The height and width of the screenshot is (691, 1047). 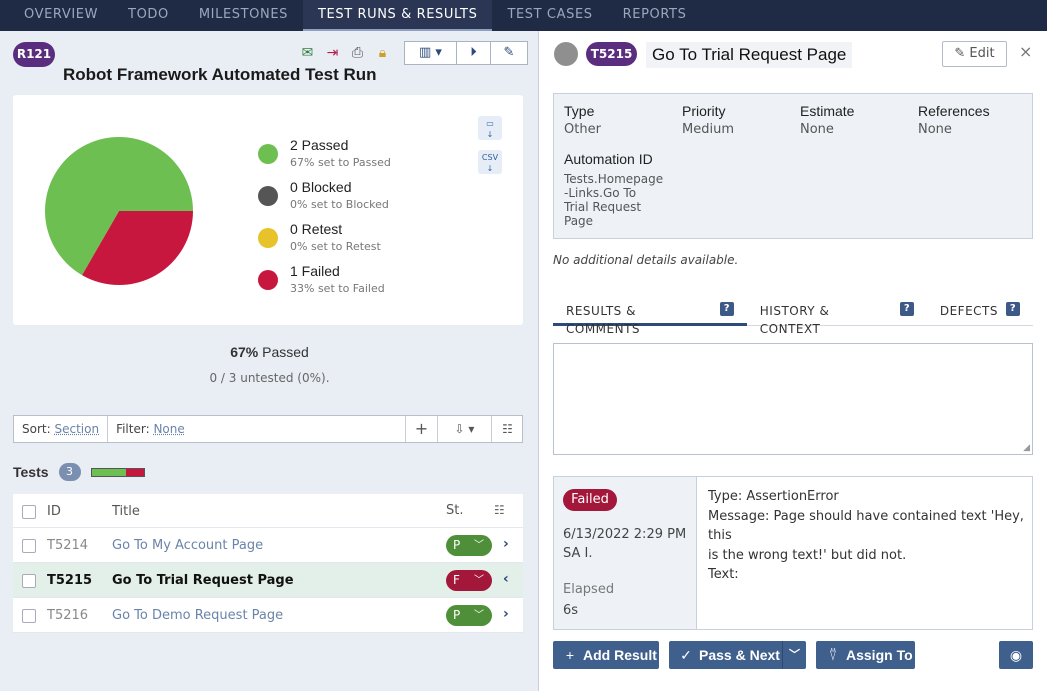 I want to click on tab-label: HISTORY & CONTEXT, so click(x=794, y=320).